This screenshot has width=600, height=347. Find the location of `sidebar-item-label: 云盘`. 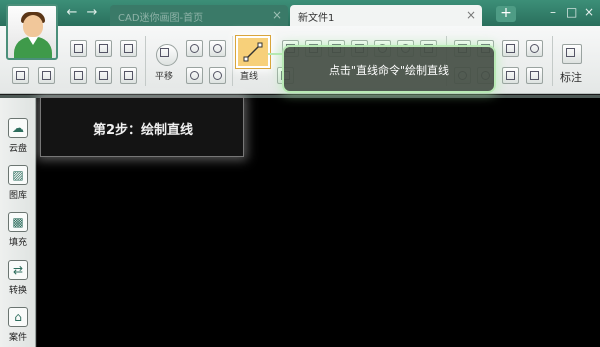

sidebar-item-label: 云盘 is located at coordinates (17, 149).